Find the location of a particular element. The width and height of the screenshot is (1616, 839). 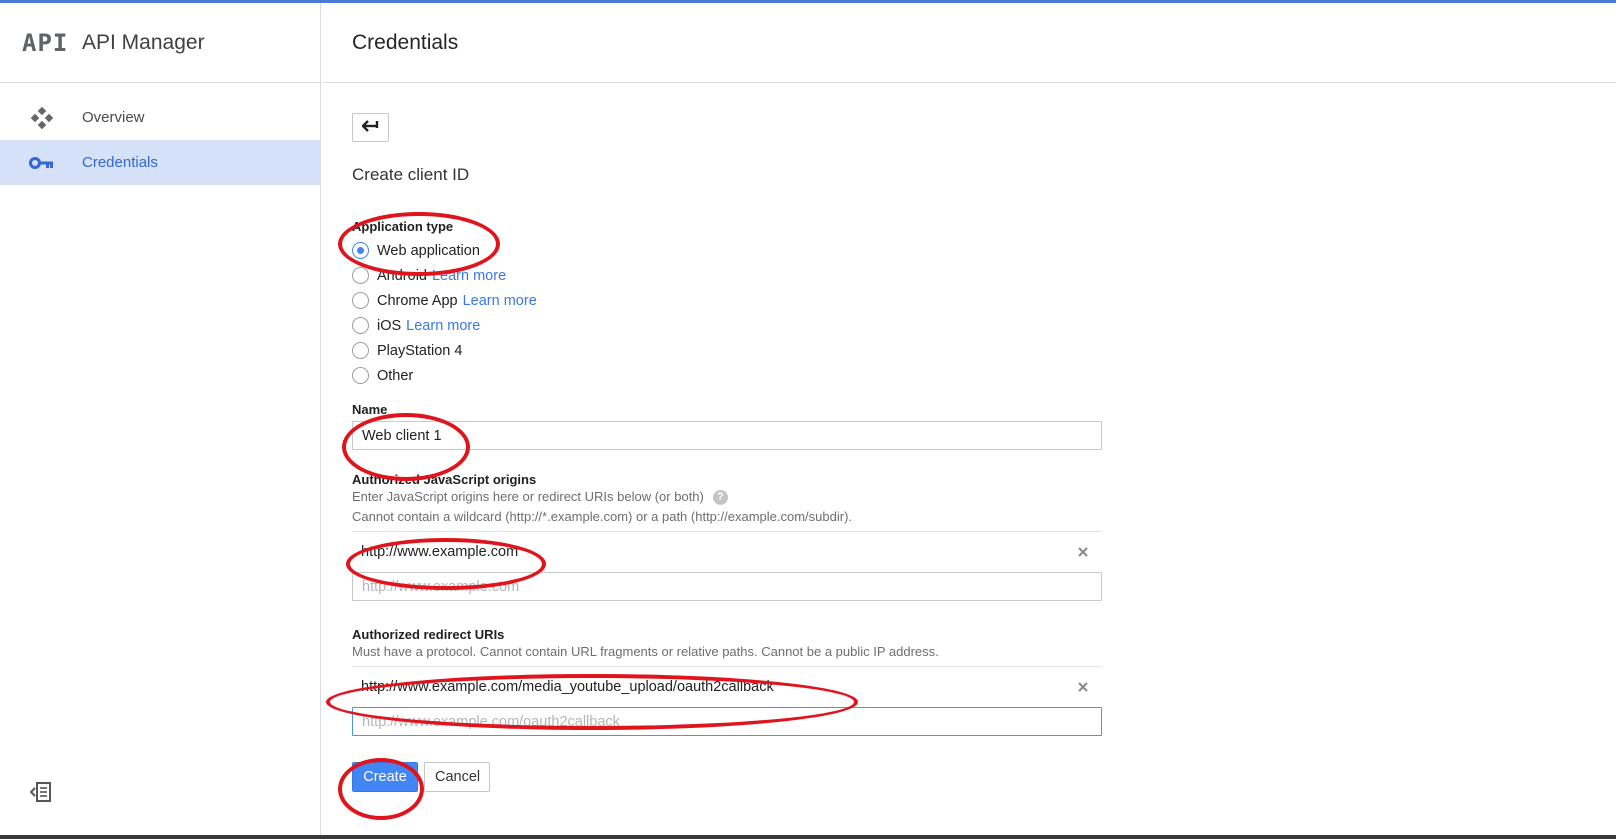

overview-diamond-icon is located at coordinates (42, 118).